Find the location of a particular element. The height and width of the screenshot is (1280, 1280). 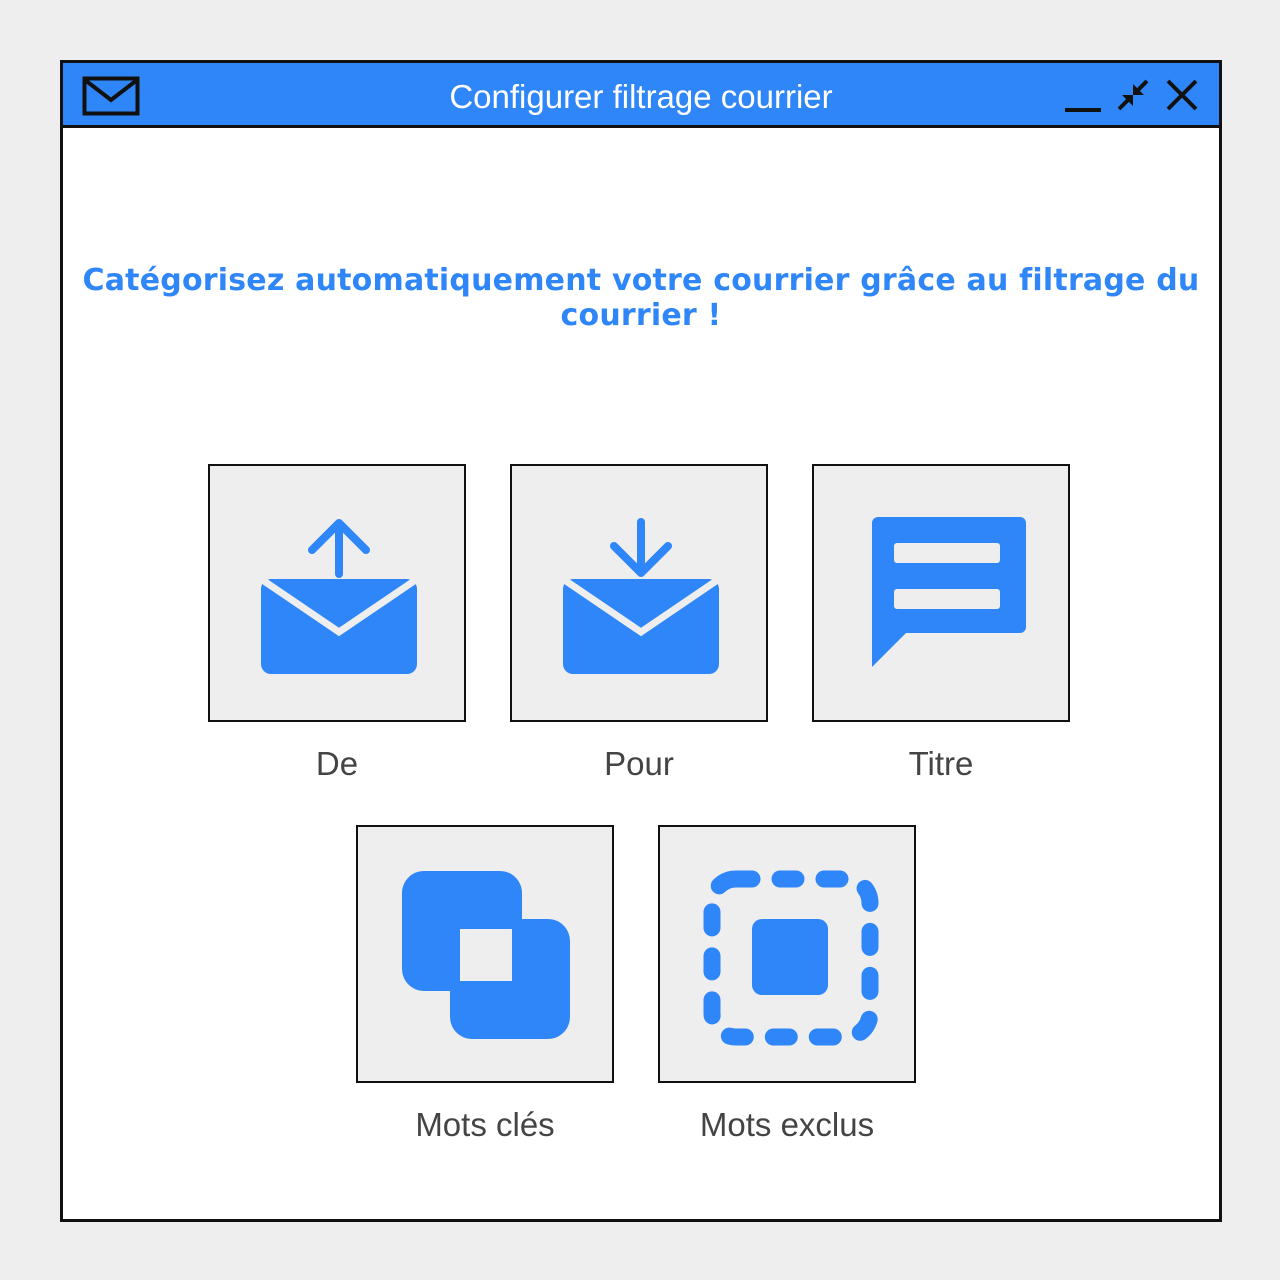

filter-label-to: Pour is located at coordinates (639, 763).